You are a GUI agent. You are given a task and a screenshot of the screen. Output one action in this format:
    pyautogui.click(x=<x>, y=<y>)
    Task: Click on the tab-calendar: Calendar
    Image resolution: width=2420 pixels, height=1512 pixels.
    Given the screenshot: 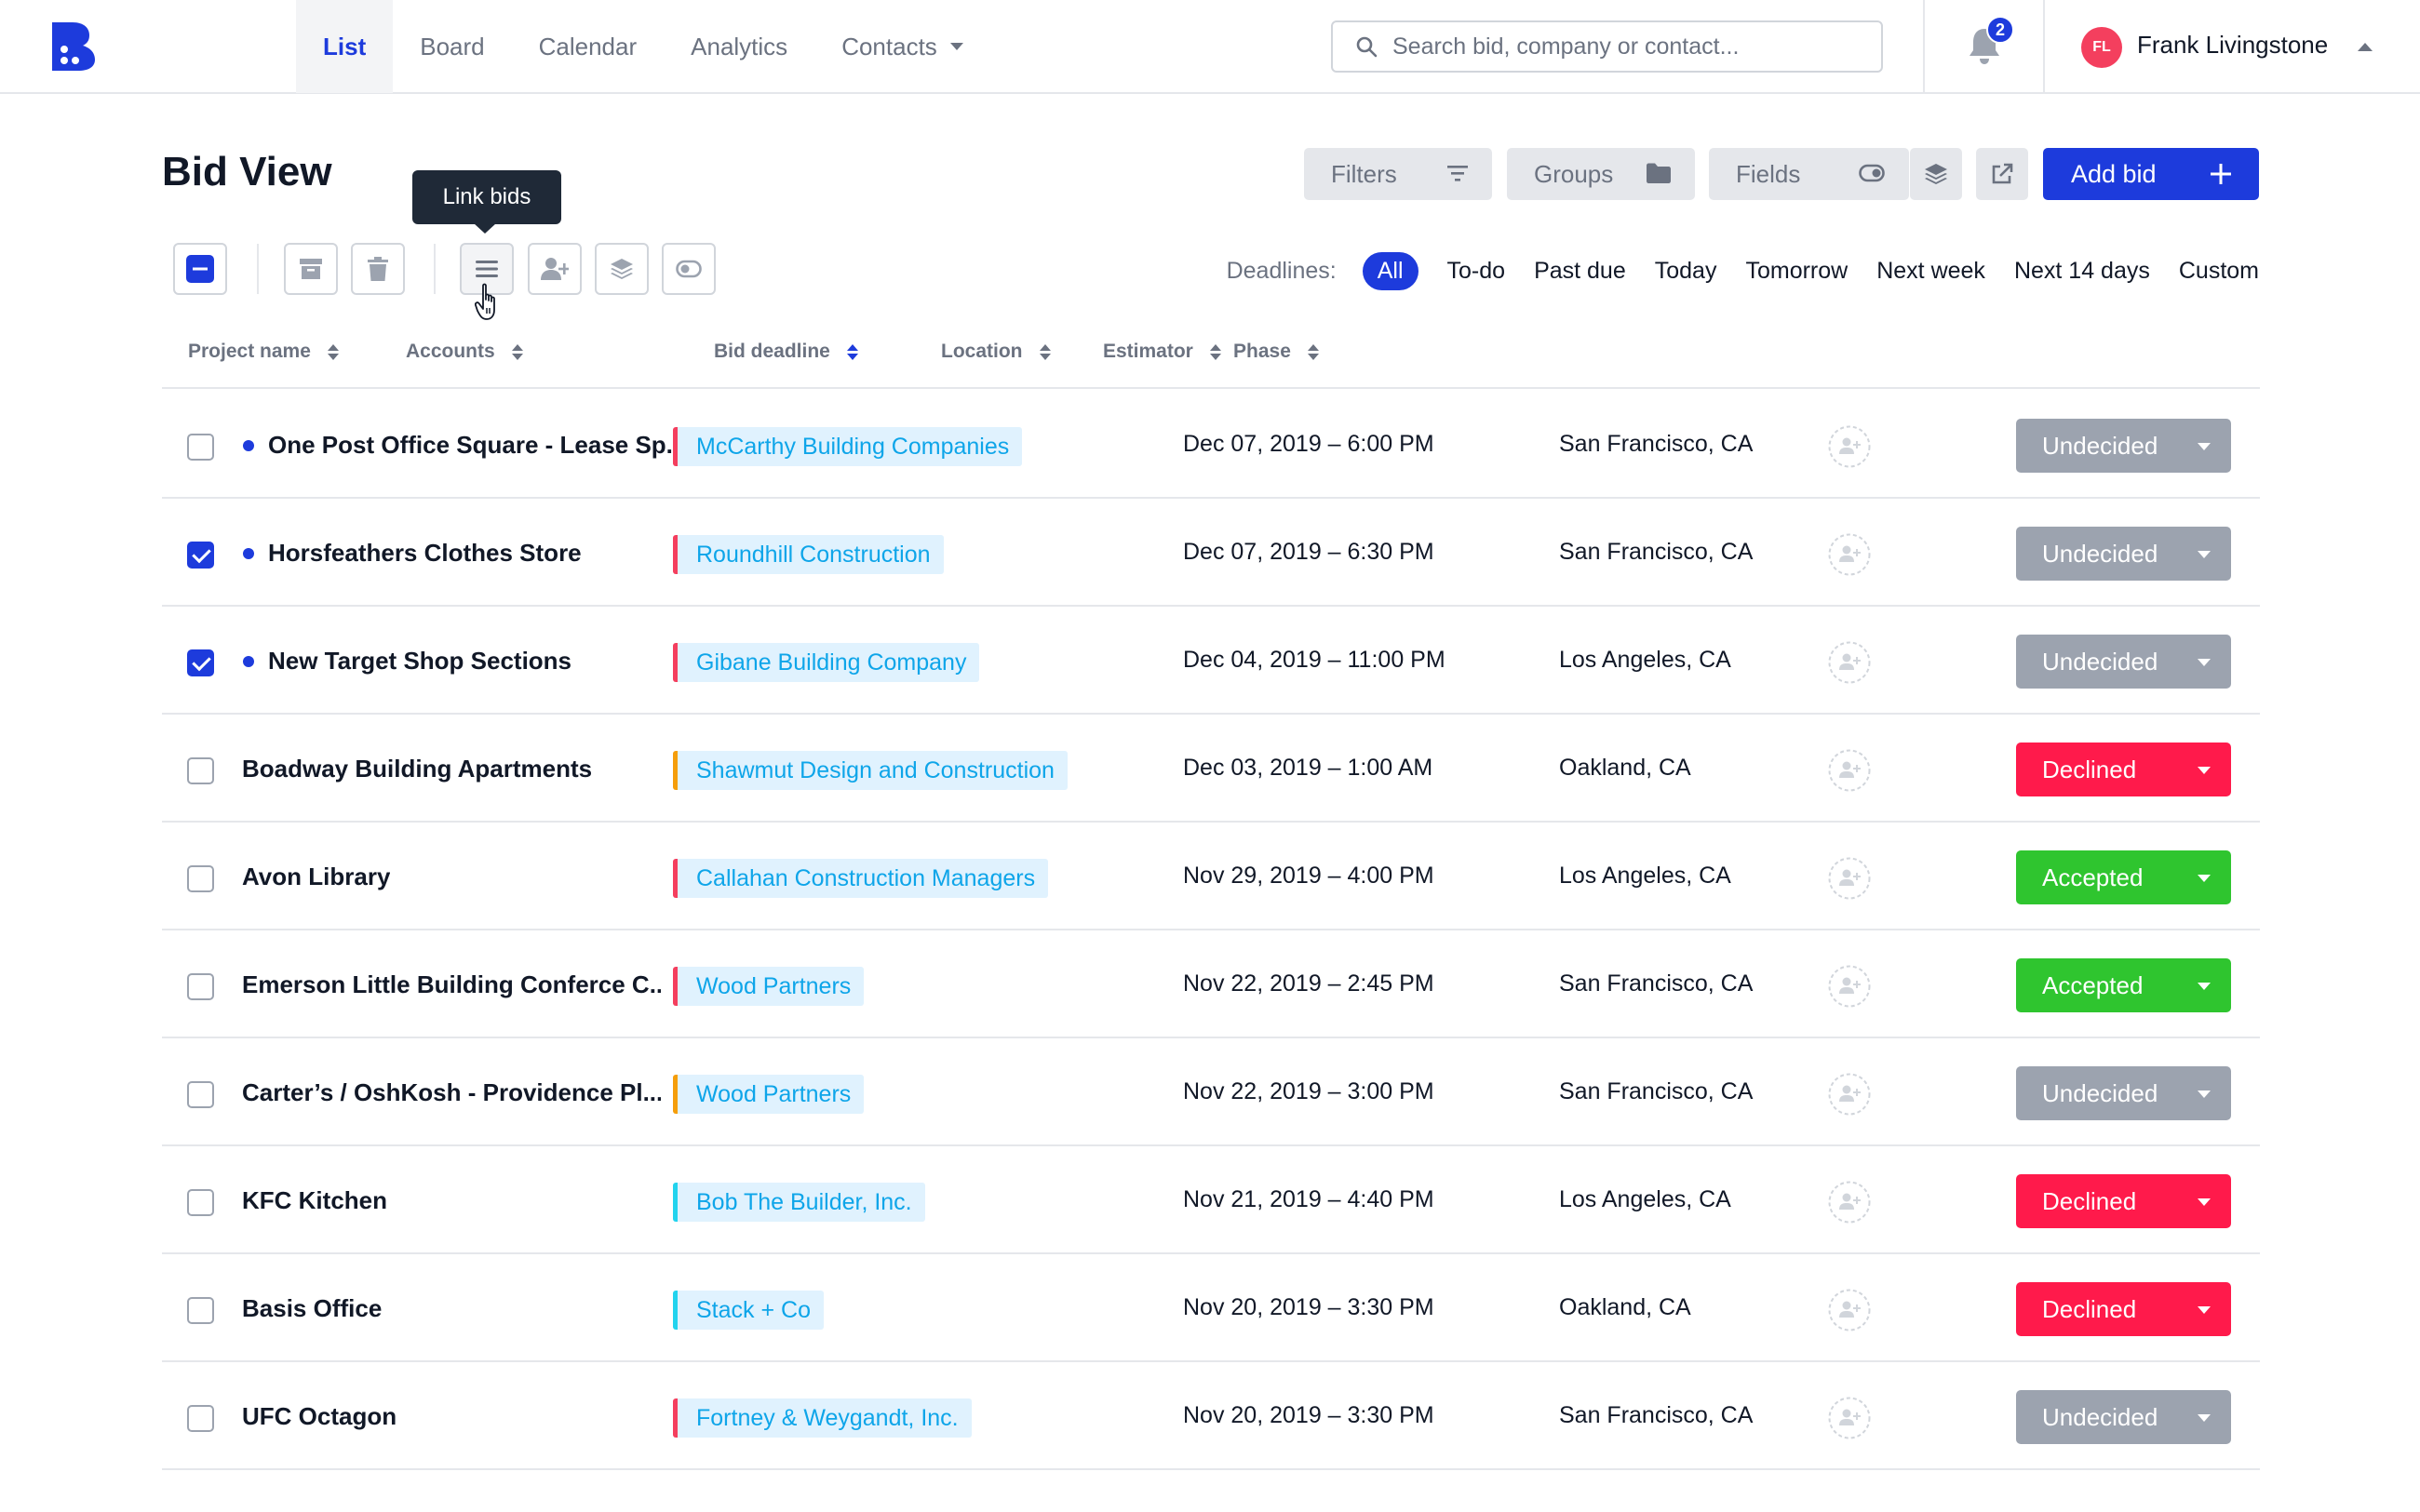 What is the action you would take?
    pyautogui.click(x=588, y=46)
    